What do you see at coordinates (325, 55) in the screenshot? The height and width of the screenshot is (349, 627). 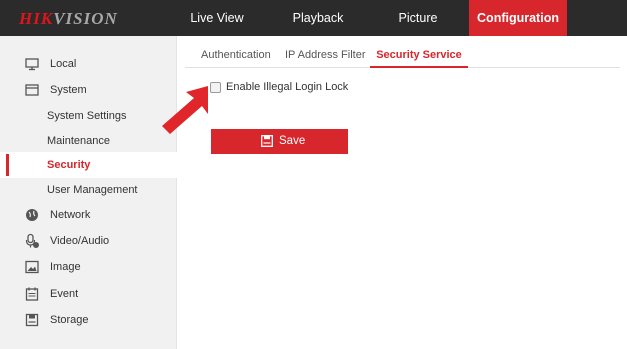 I see `tab-ip-address-filter: IP Address Filter` at bounding box center [325, 55].